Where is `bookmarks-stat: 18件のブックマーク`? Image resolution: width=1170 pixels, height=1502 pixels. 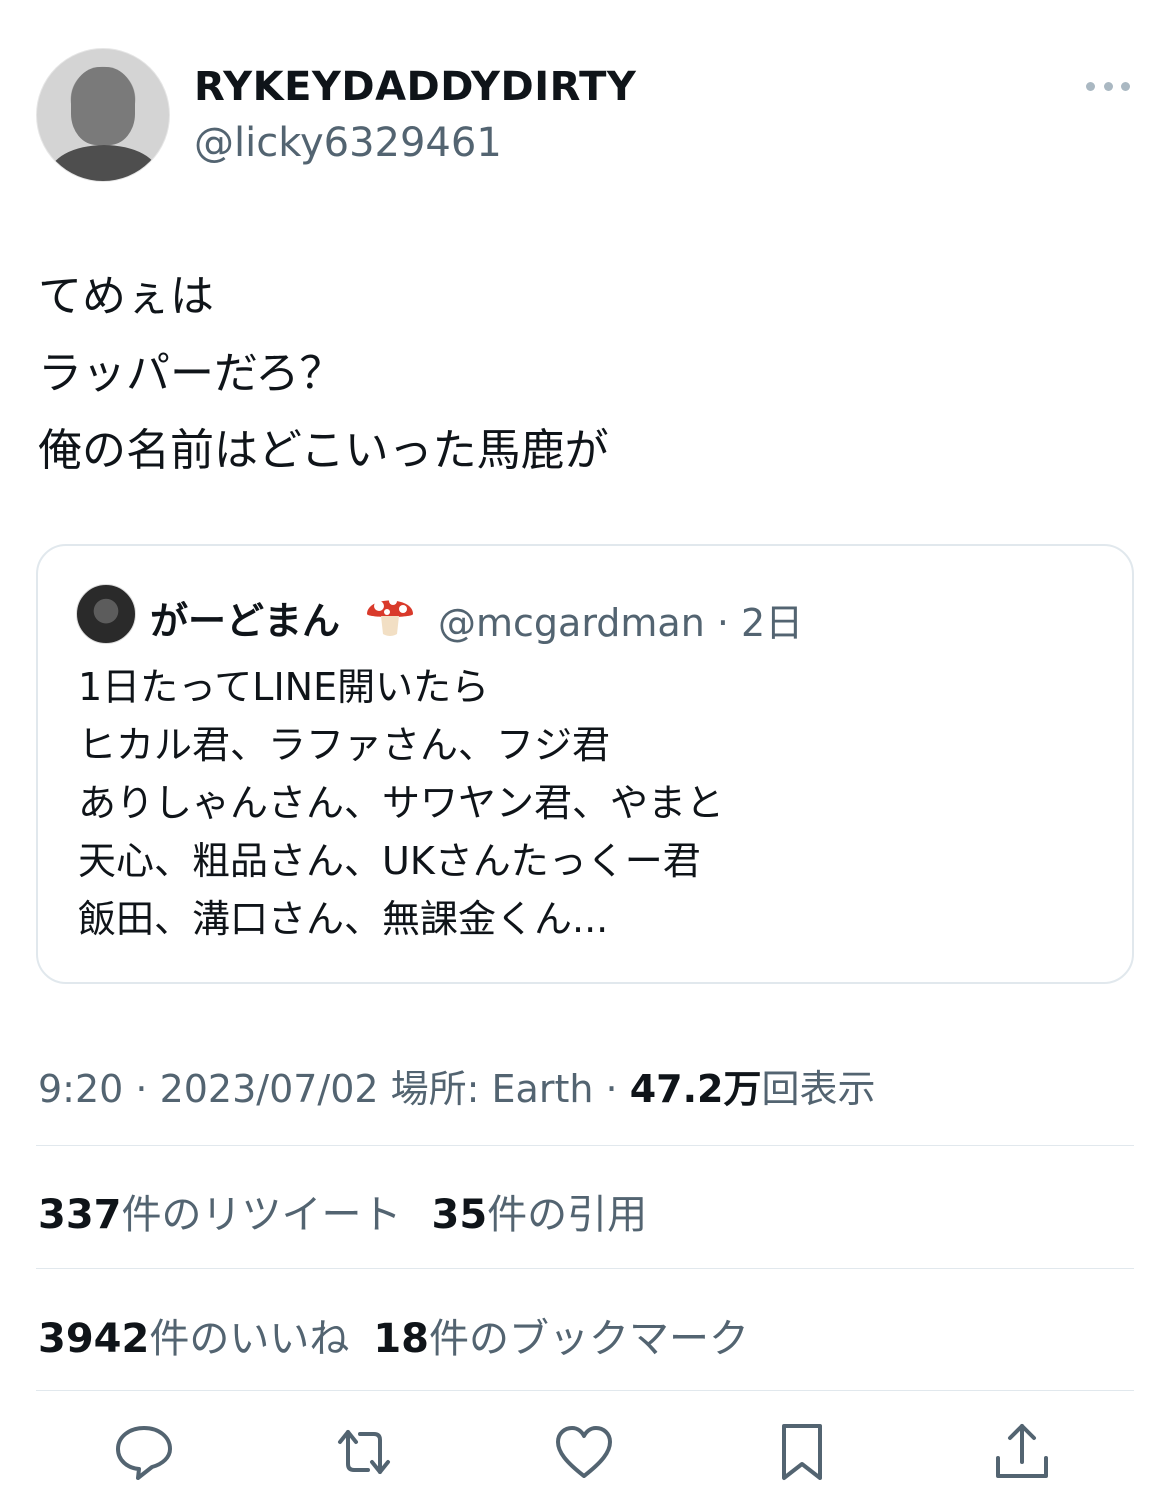 bookmarks-stat: 18件のブックマーク is located at coordinates (576, 1339).